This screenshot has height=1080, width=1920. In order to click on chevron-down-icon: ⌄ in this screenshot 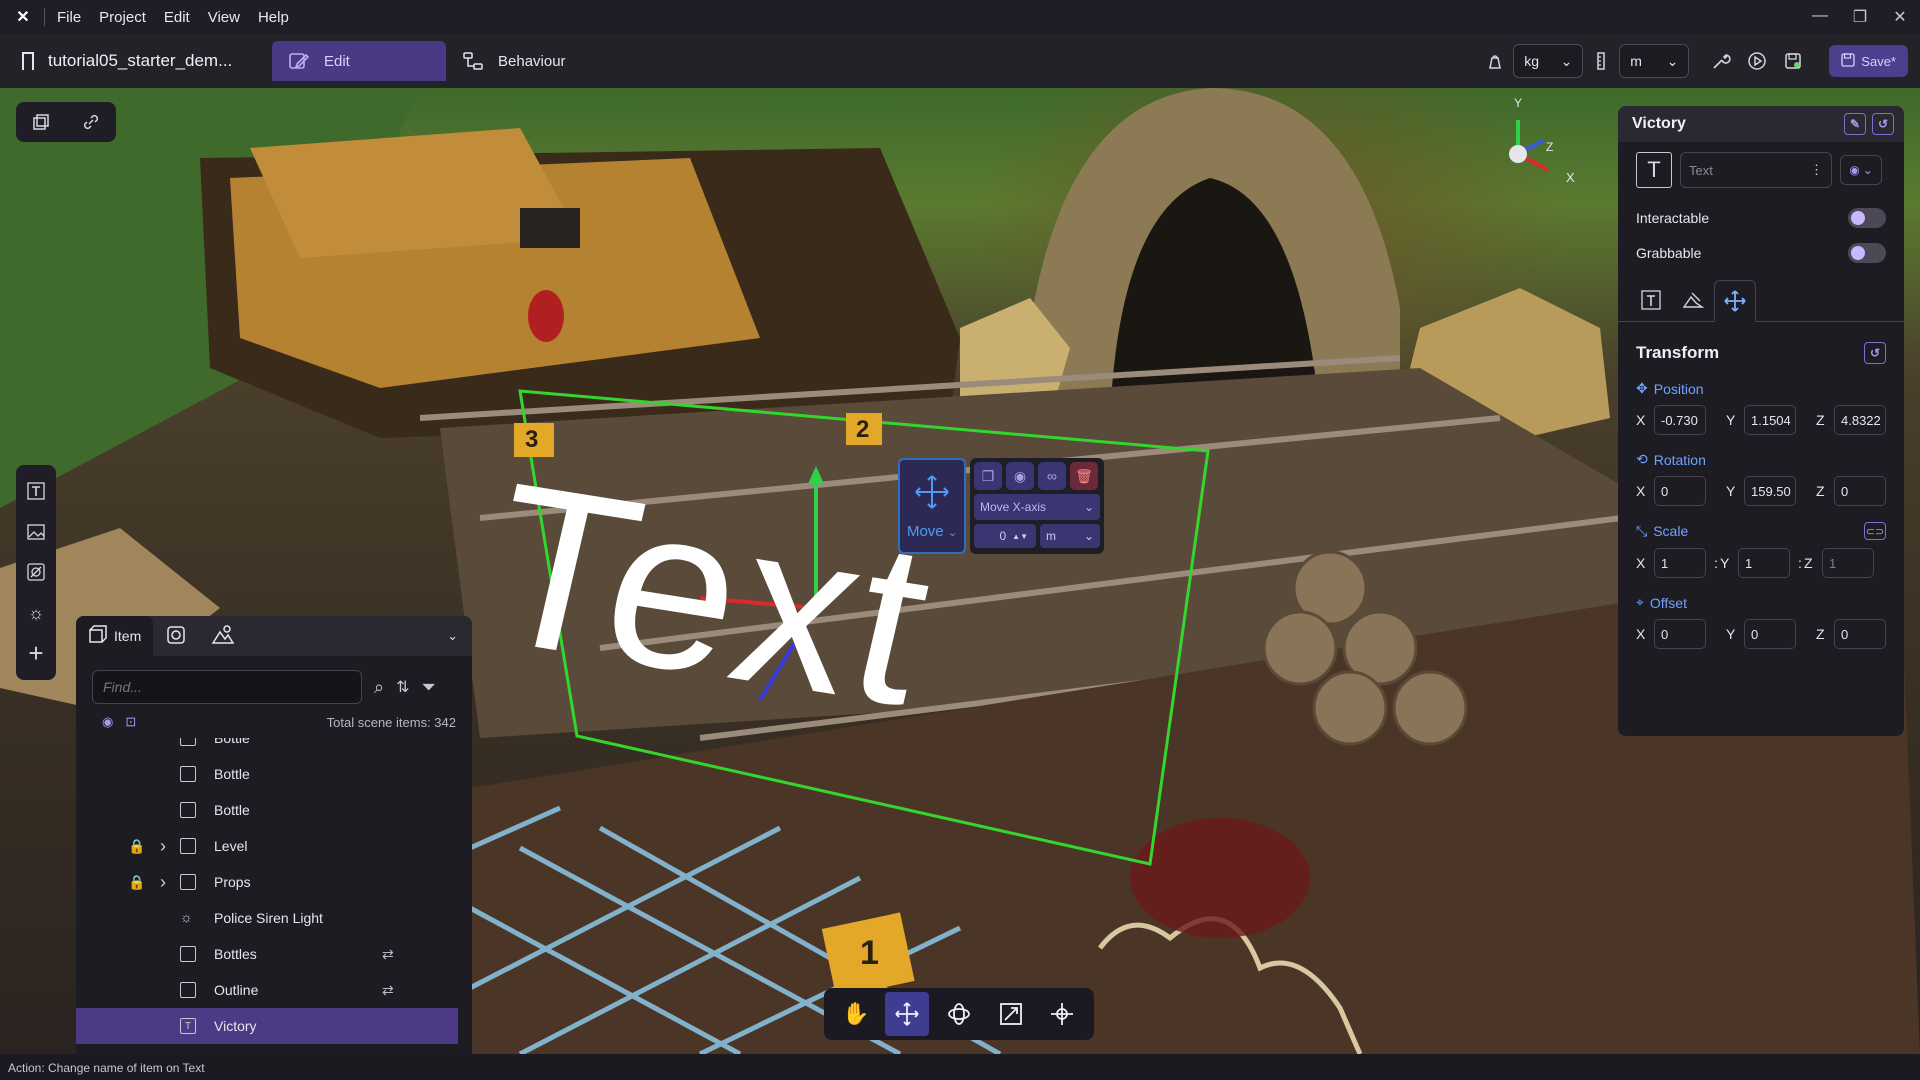, I will do `click(1088, 536)`.